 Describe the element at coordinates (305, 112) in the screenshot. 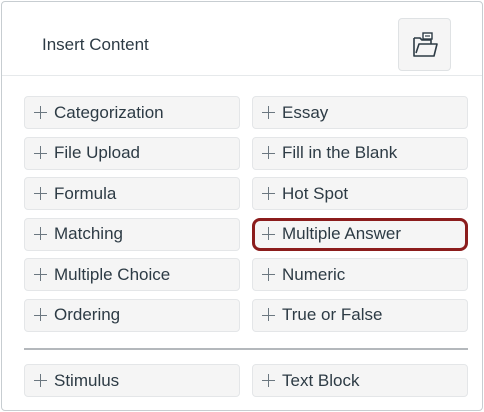

I see `item-label: Essay` at that location.